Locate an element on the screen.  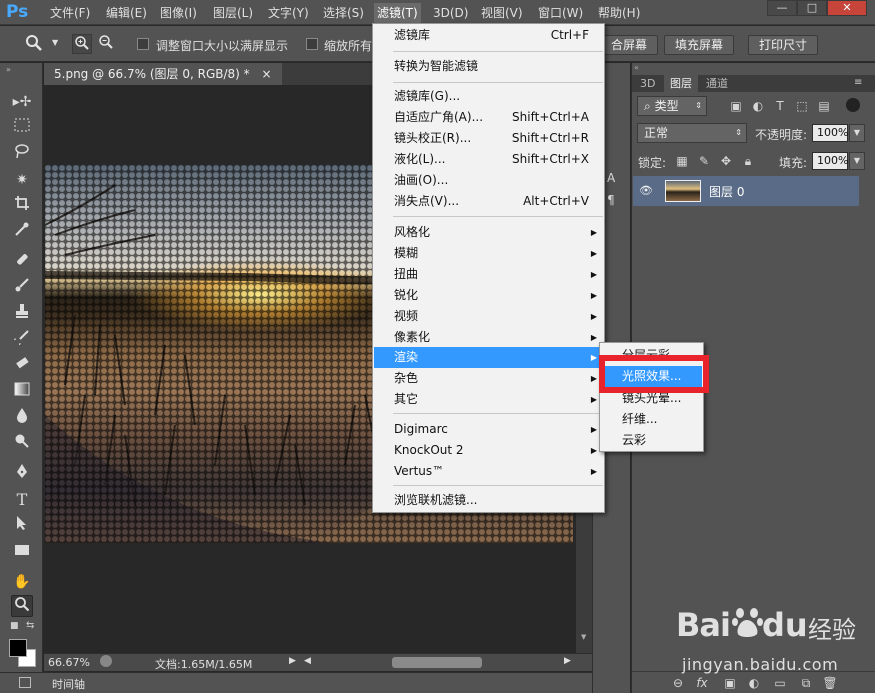
submenu-item-clouds: 云彩 is located at coordinates (651, 440).